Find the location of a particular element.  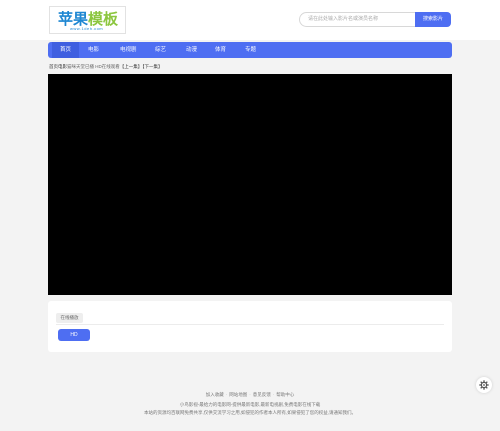

gear-icon is located at coordinates (484, 385).